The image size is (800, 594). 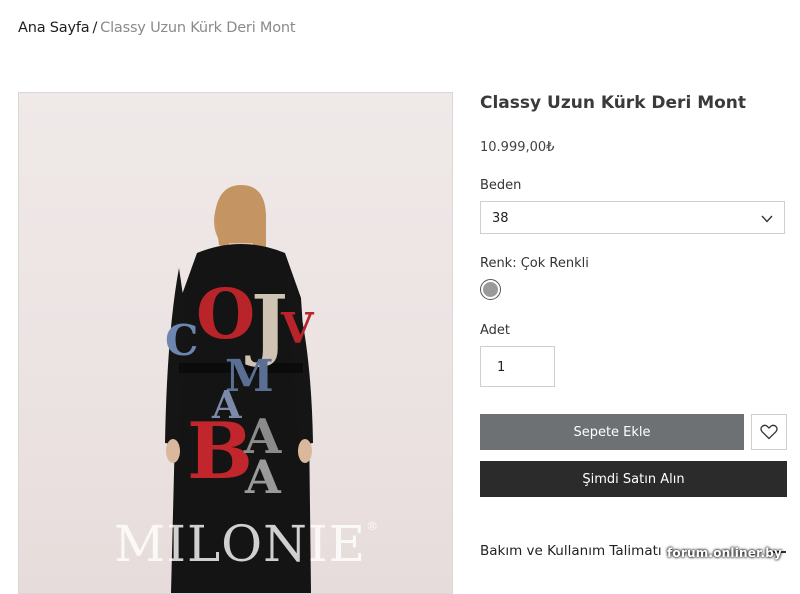 I want to click on care-instructions-toggle: Bakım ve Kullanım Talimatı, so click(x=571, y=551).